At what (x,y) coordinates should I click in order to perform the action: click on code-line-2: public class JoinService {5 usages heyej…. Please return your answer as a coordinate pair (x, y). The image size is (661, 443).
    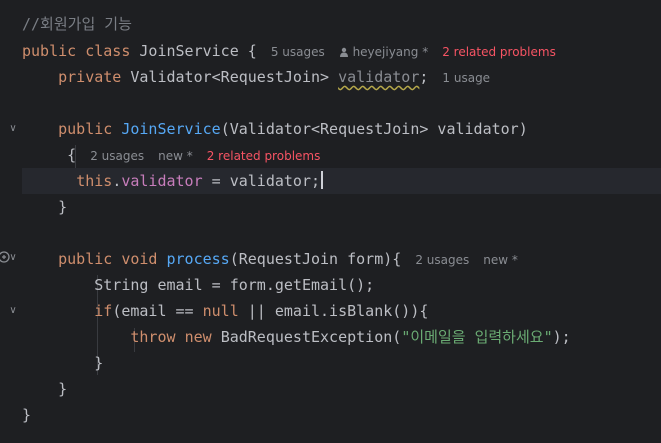
    Looking at the image, I should click on (341, 51).